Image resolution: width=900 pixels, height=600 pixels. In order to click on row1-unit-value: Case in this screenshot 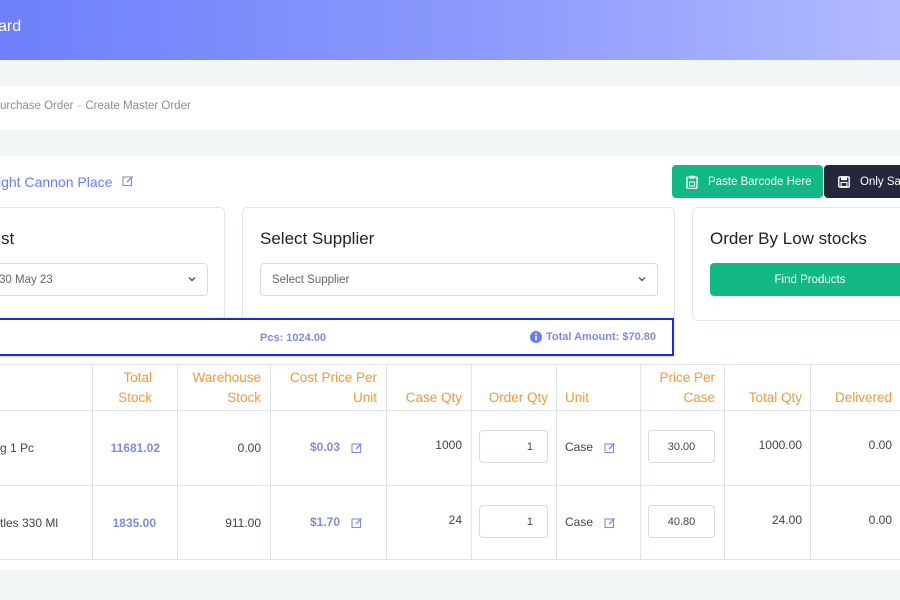, I will do `click(579, 447)`.